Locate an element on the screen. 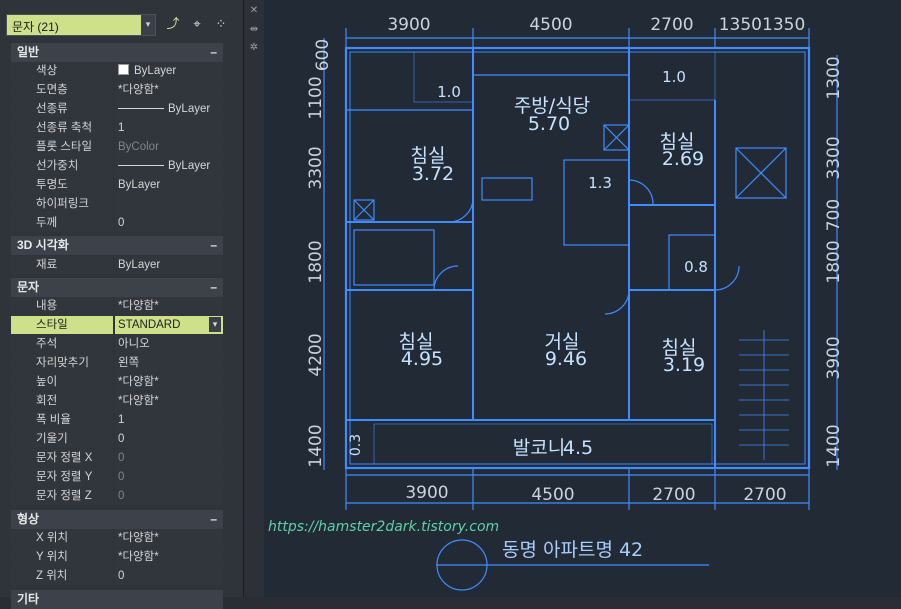 Image resolution: width=901 pixels, height=609 pixels. building-label: 동명 아파트명 42 is located at coordinates (573, 550).